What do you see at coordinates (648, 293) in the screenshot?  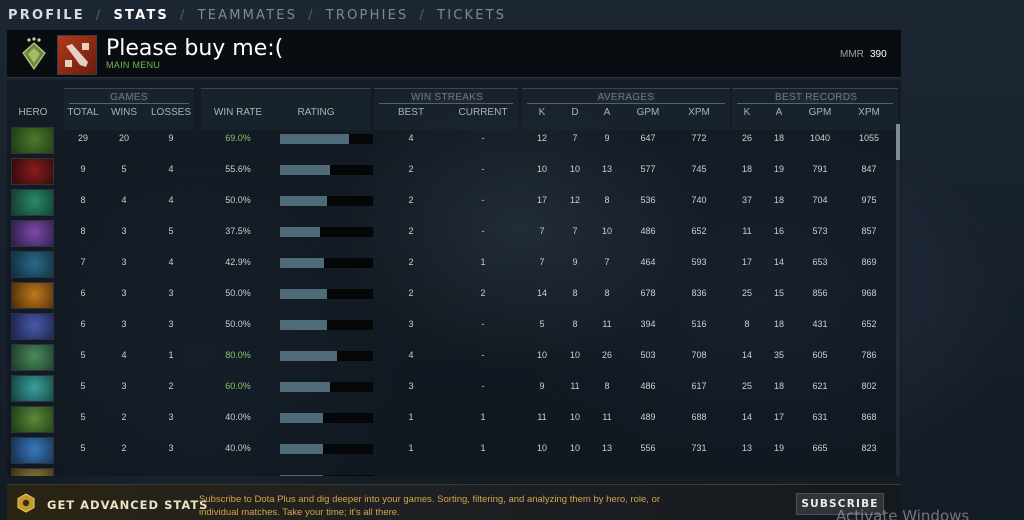 I see `cell-avg-gpm: 678` at bounding box center [648, 293].